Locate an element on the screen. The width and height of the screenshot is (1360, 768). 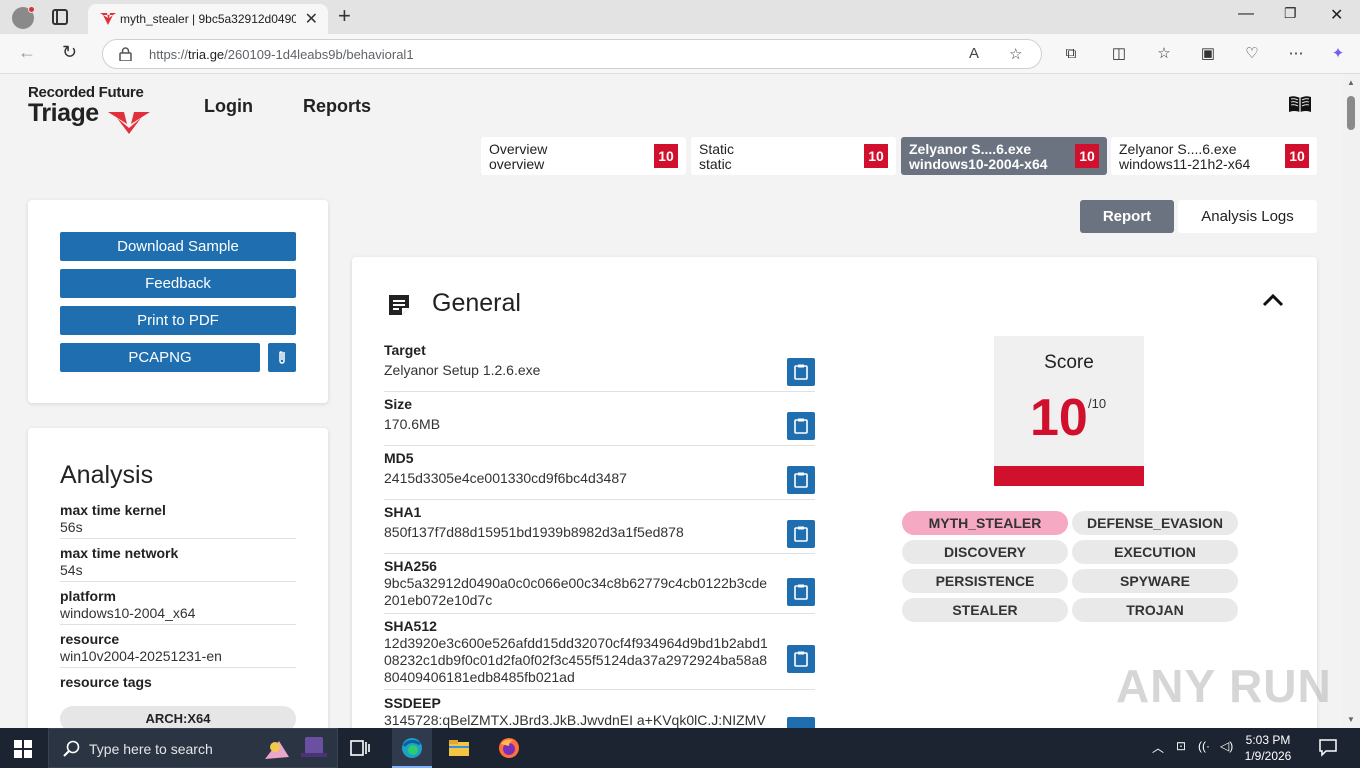
copilot-icon: ✦ is located at coordinates (1338, 54).